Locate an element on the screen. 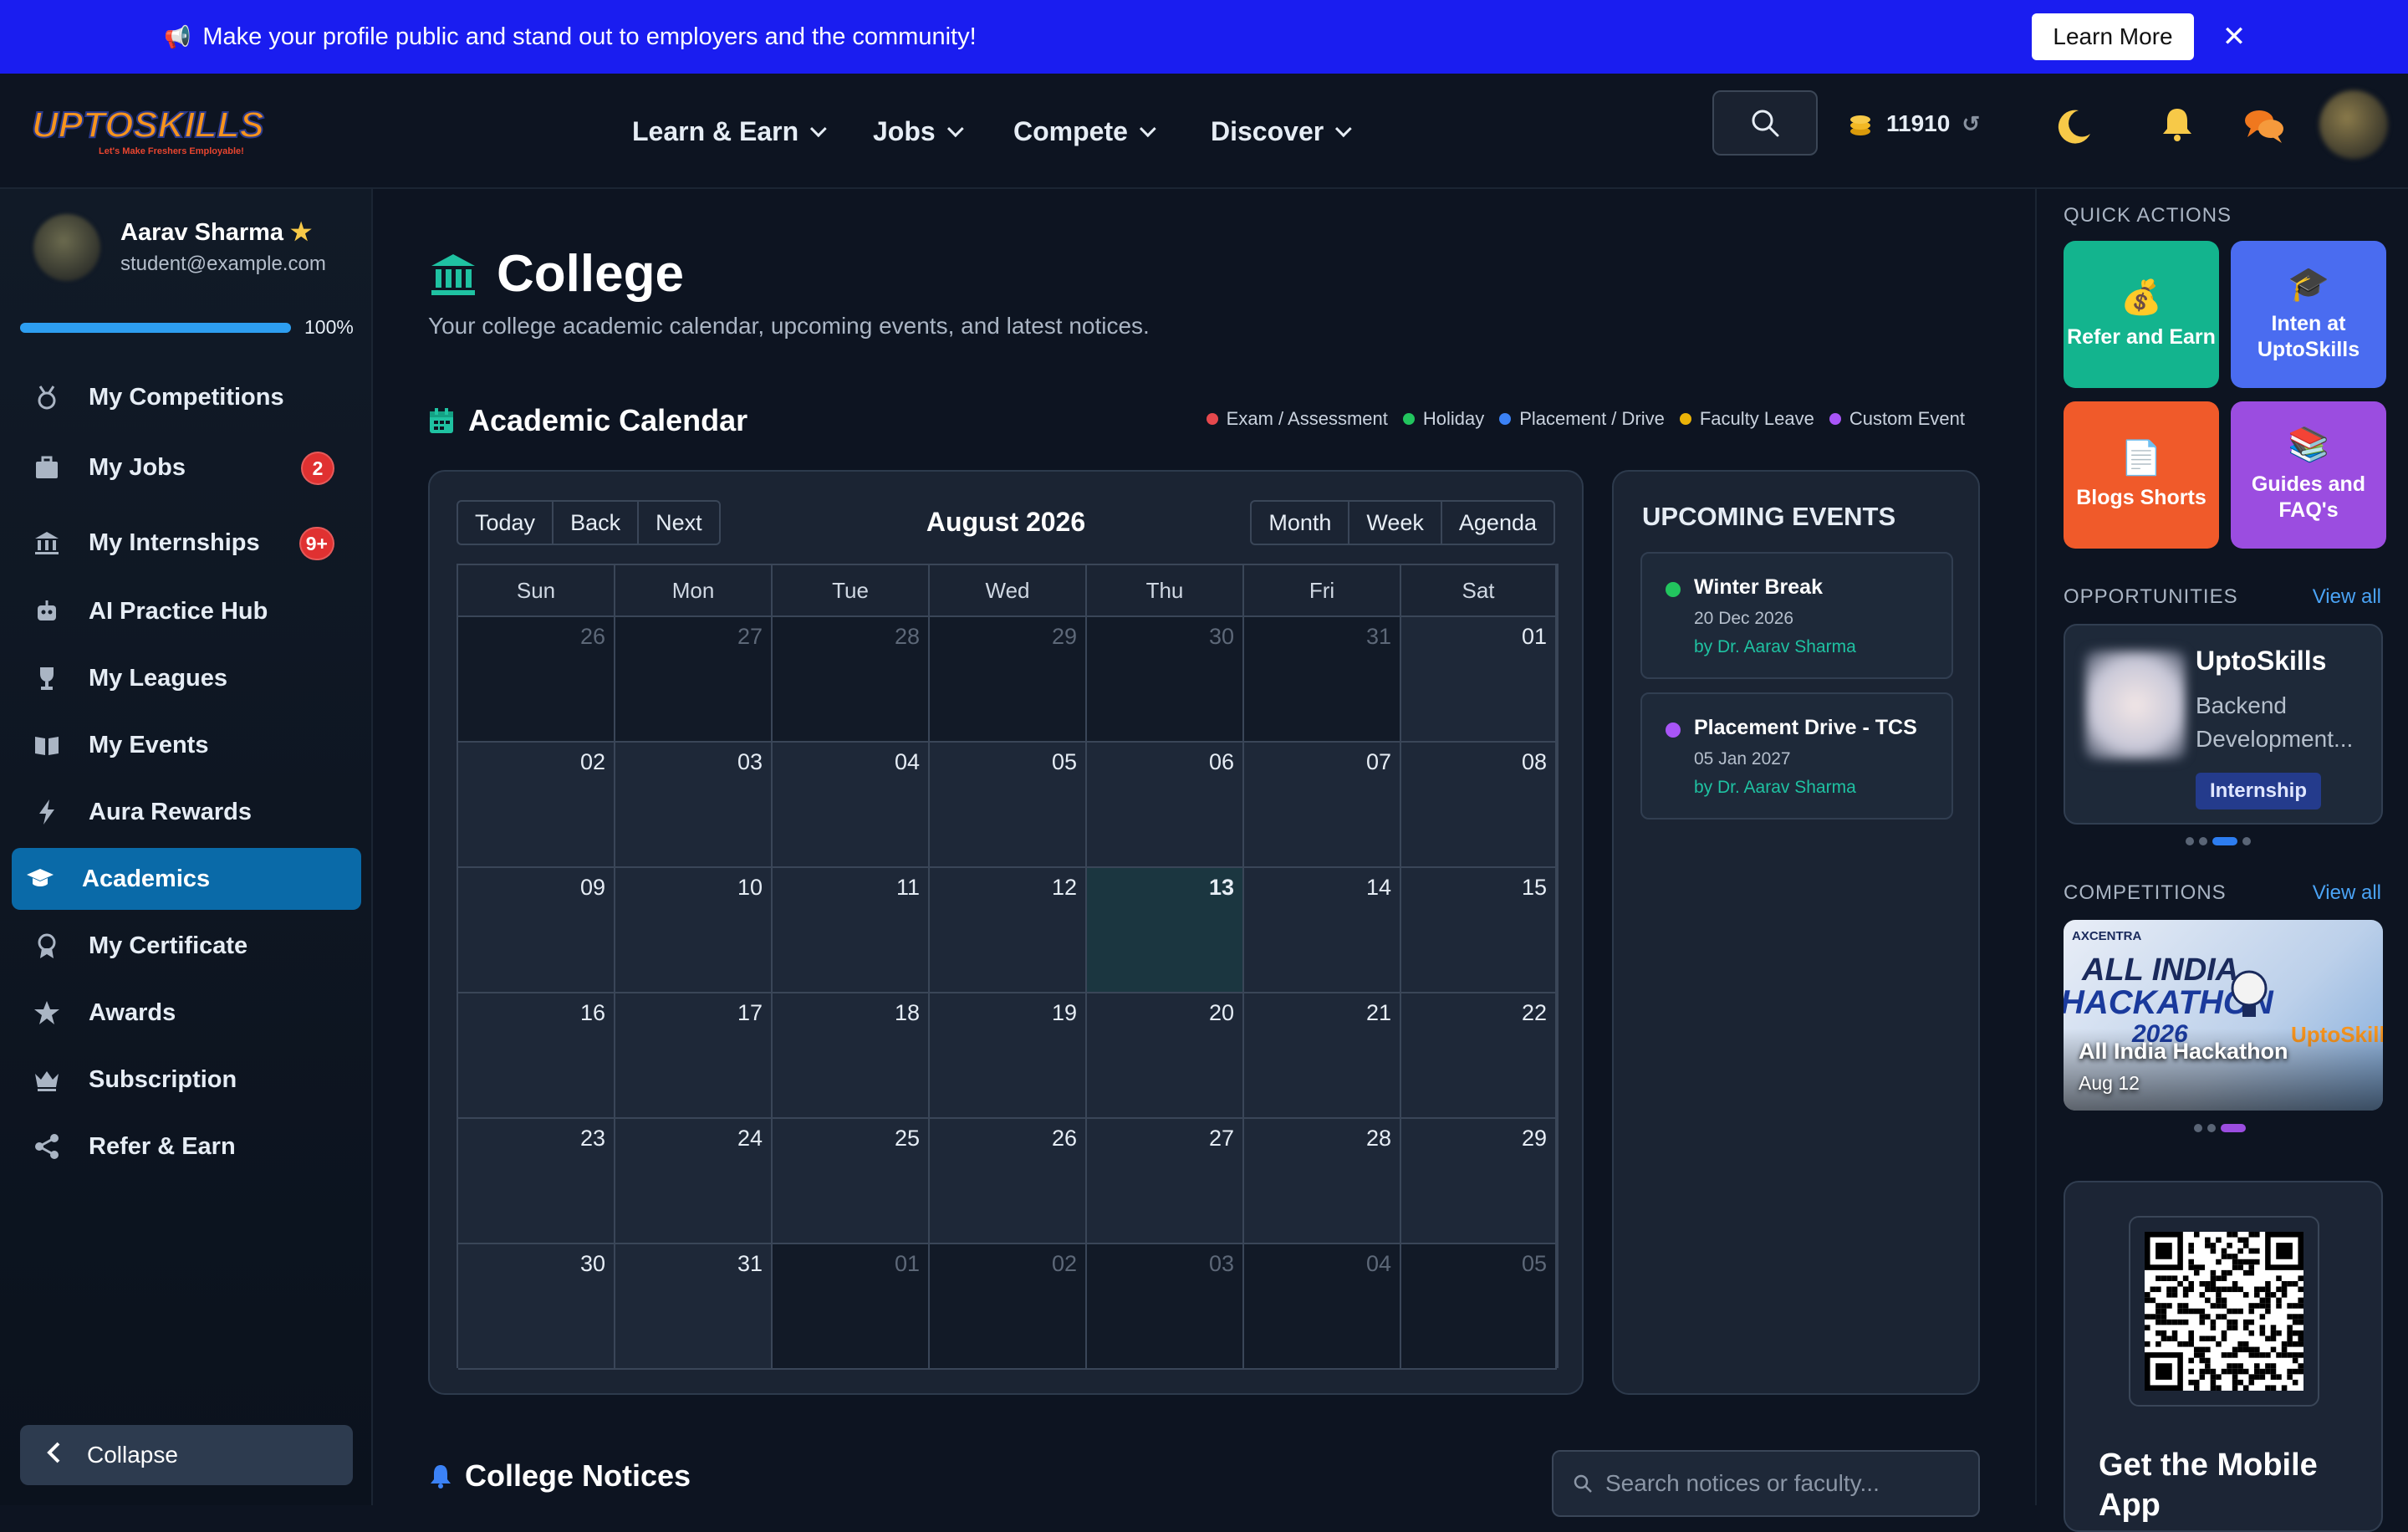 This screenshot has height=1532, width=2408. calendar-day: 19 is located at coordinates (1008, 1056).